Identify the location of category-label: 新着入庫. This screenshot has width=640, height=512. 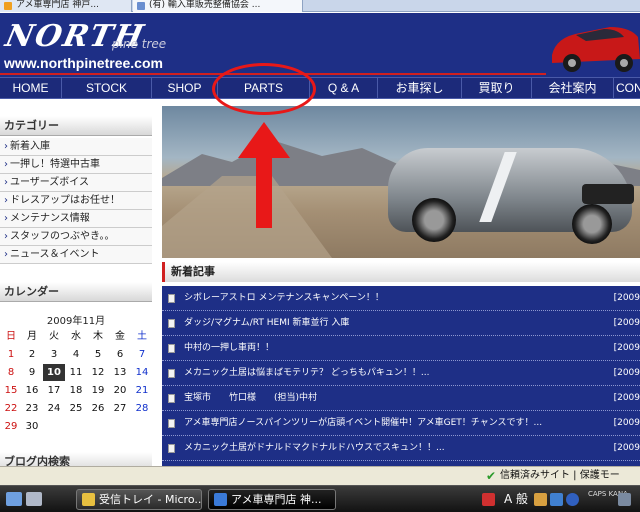
(30, 146).